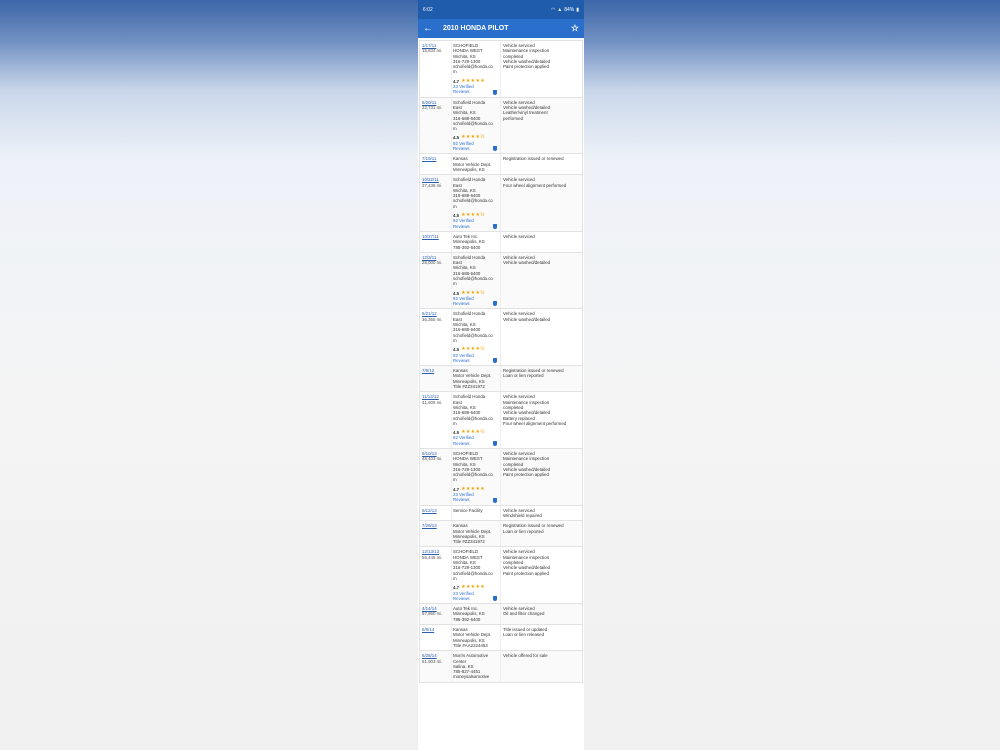 Image resolution: width=1000 pixels, height=750 pixels. Describe the element at coordinates (513, 118) in the screenshot. I see `detail-line: performed` at that location.